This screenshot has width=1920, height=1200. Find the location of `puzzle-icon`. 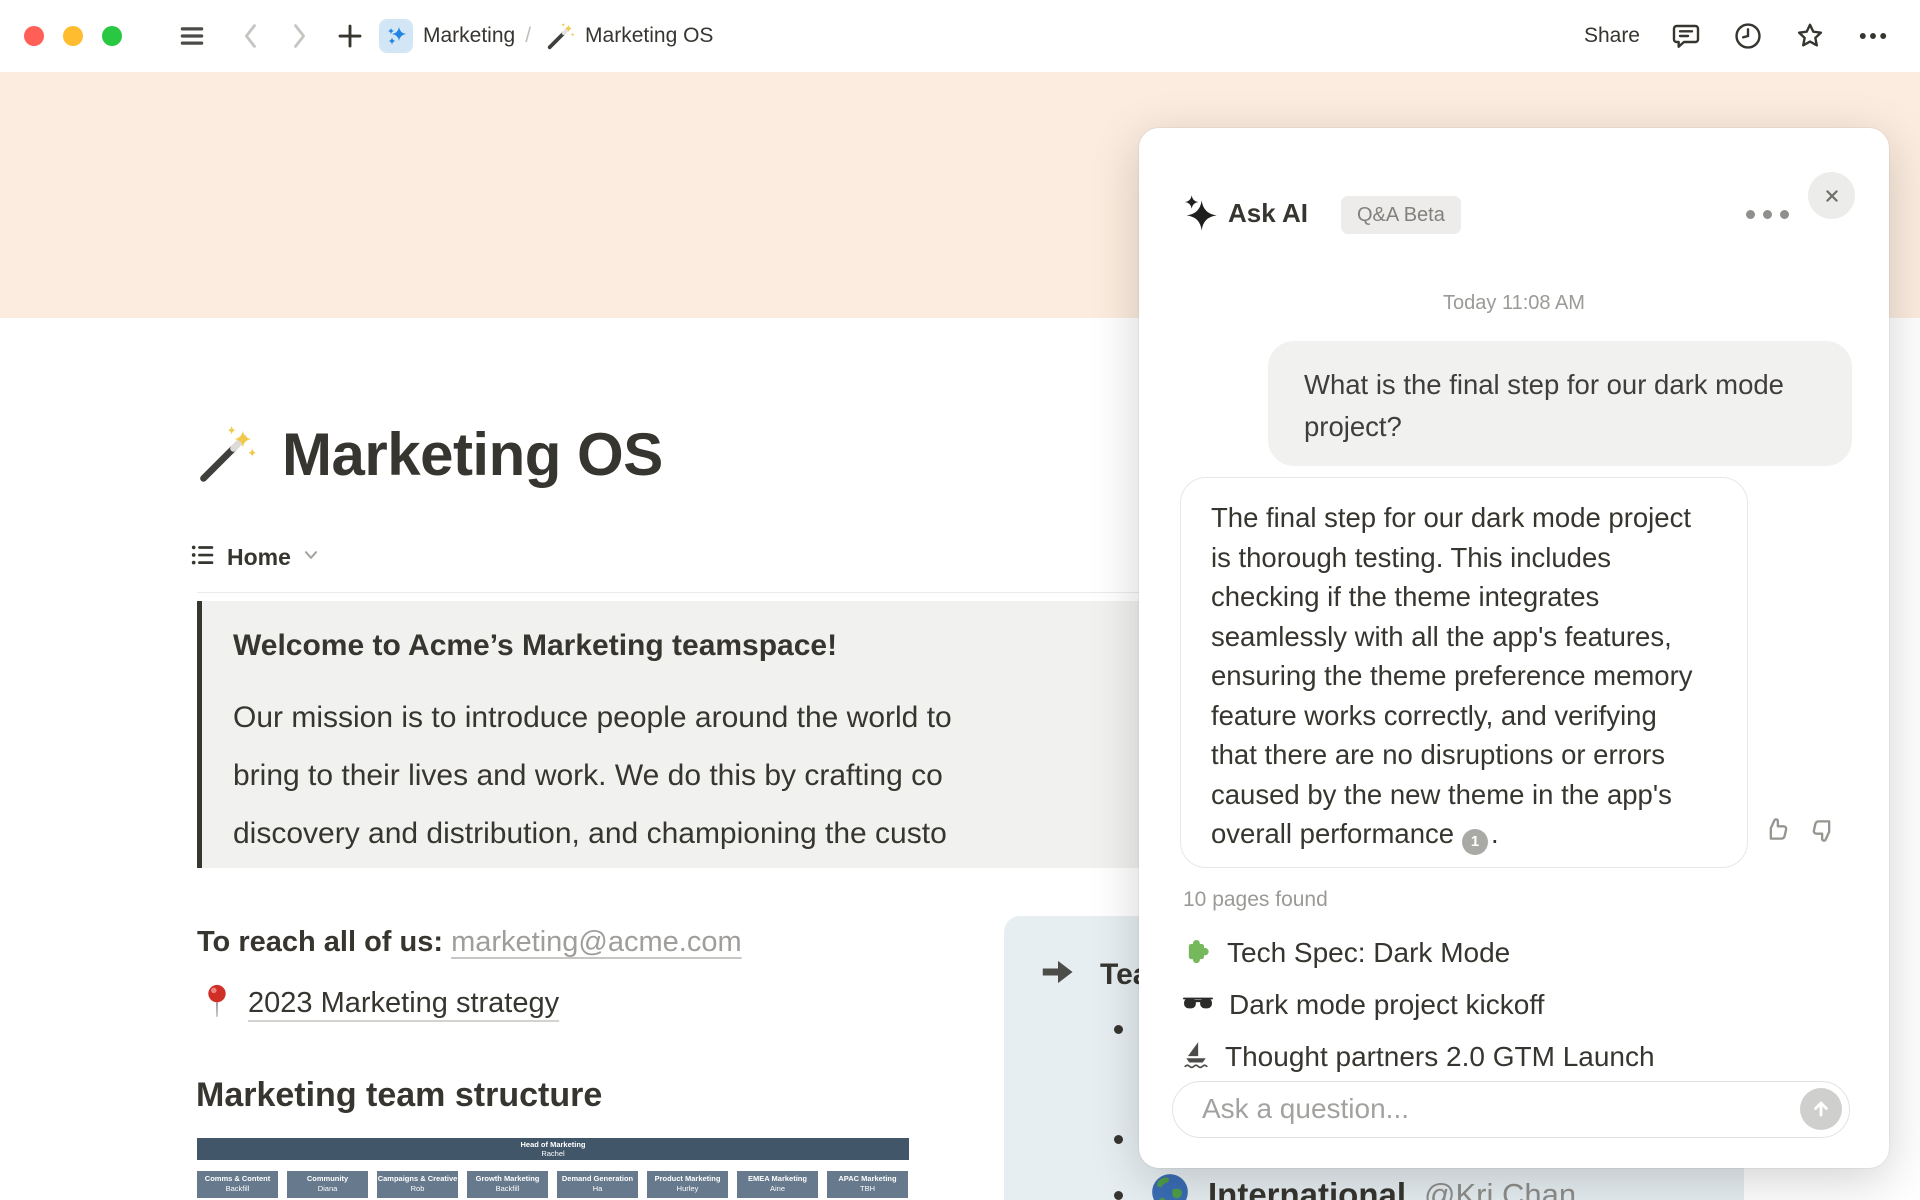

puzzle-icon is located at coordinates (1197, 953).